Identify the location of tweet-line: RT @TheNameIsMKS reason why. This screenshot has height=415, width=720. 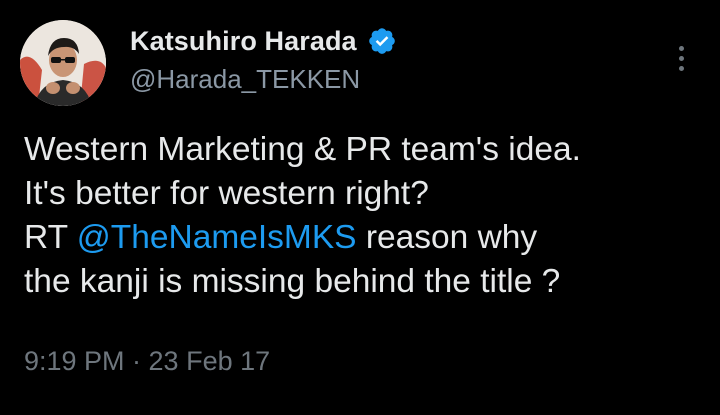
(302, 238).